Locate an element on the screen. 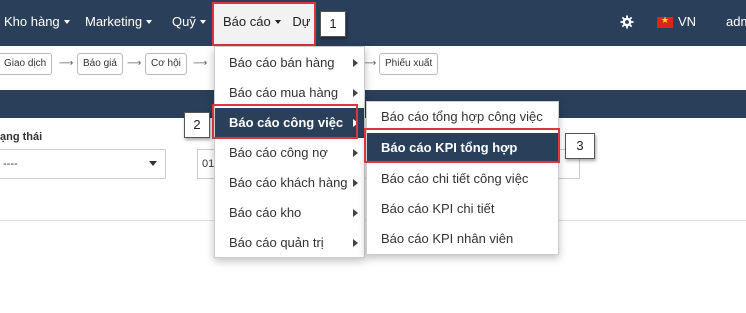  work-report-highlight is located at coordinates (285, 121).